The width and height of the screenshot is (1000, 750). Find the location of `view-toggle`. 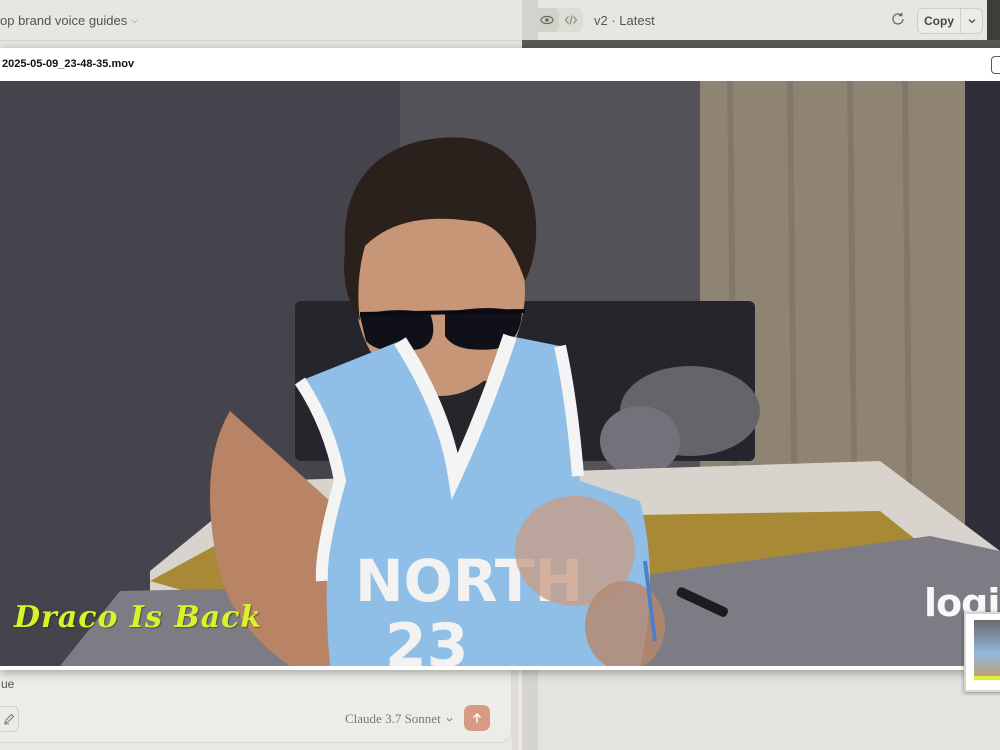

view-toggle is located at coordinates (559, 20).